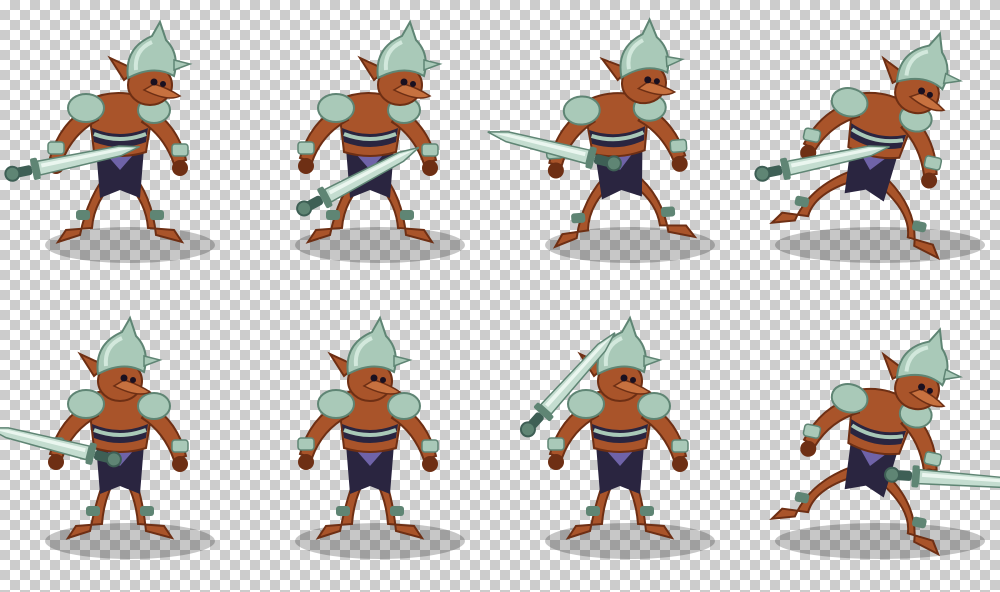  I want to click on sprite-lunge-attack-graphic, so click(884, 443).